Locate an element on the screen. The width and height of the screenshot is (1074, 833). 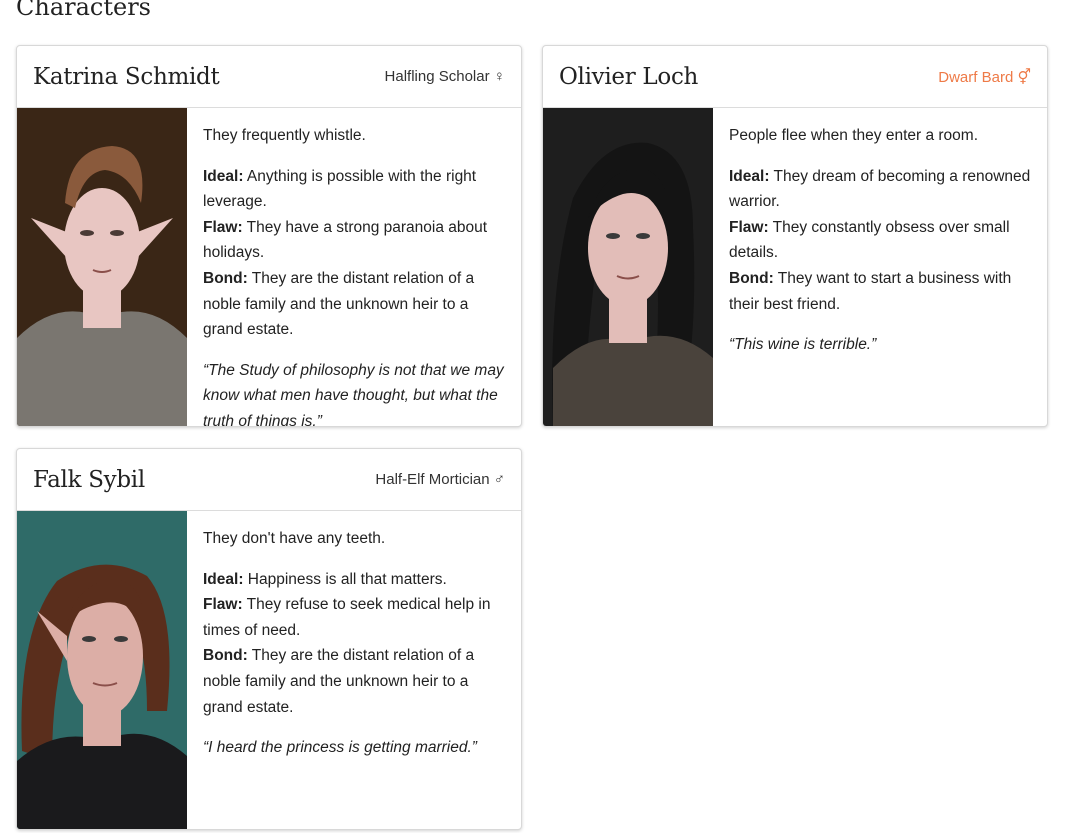
character-class: Halfling Scholar ♀ is located at coordinates (444, 76).